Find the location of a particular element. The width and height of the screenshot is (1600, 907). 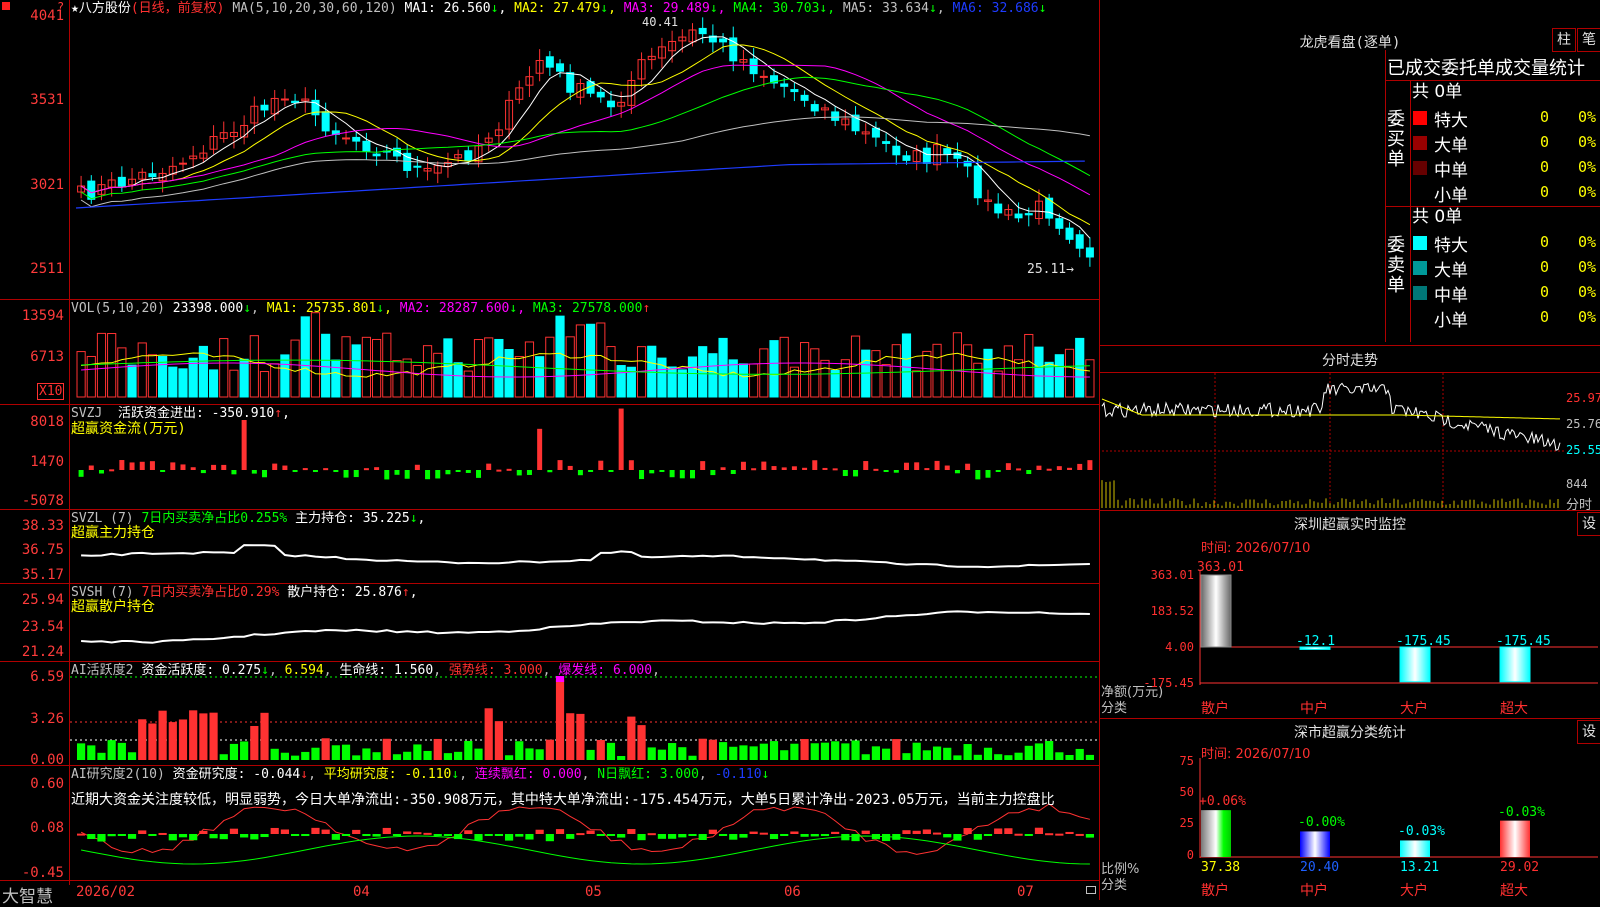

bar-mode-button: 柱 is located at coordinates (1564, 40).